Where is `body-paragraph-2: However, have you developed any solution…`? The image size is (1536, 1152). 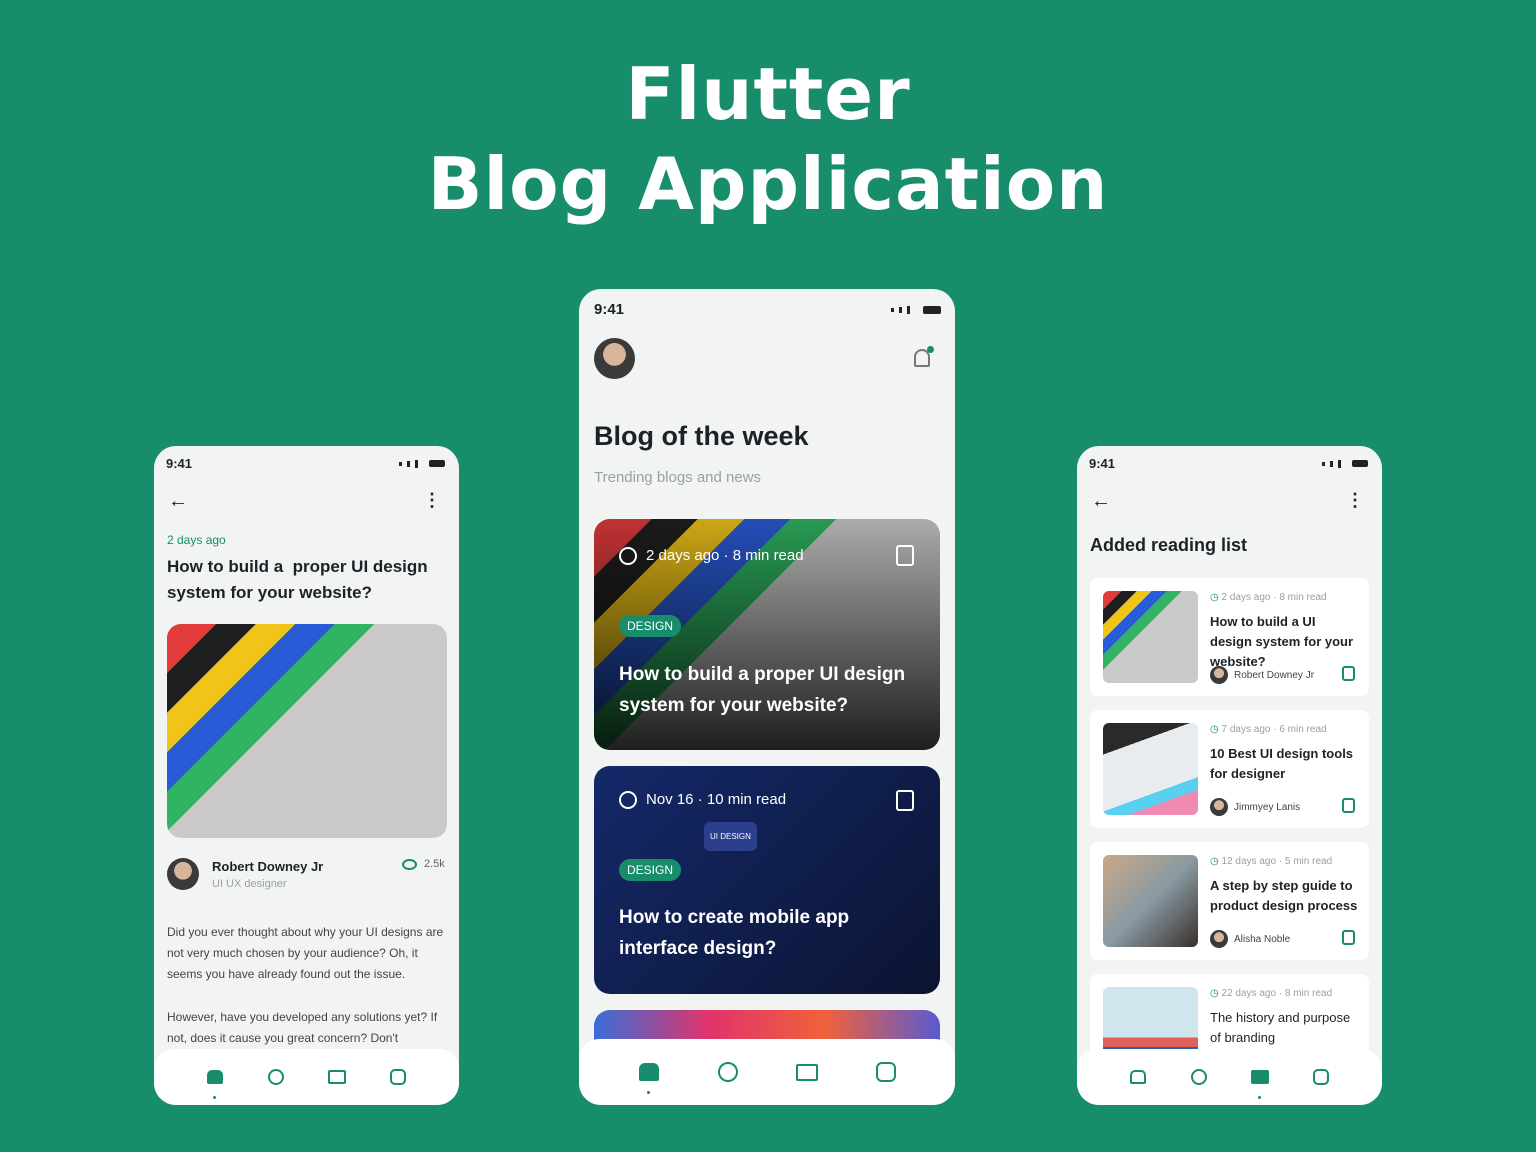
body-paragraph-2: However, have you developed any solution… is located at coordinates (302, 1027).